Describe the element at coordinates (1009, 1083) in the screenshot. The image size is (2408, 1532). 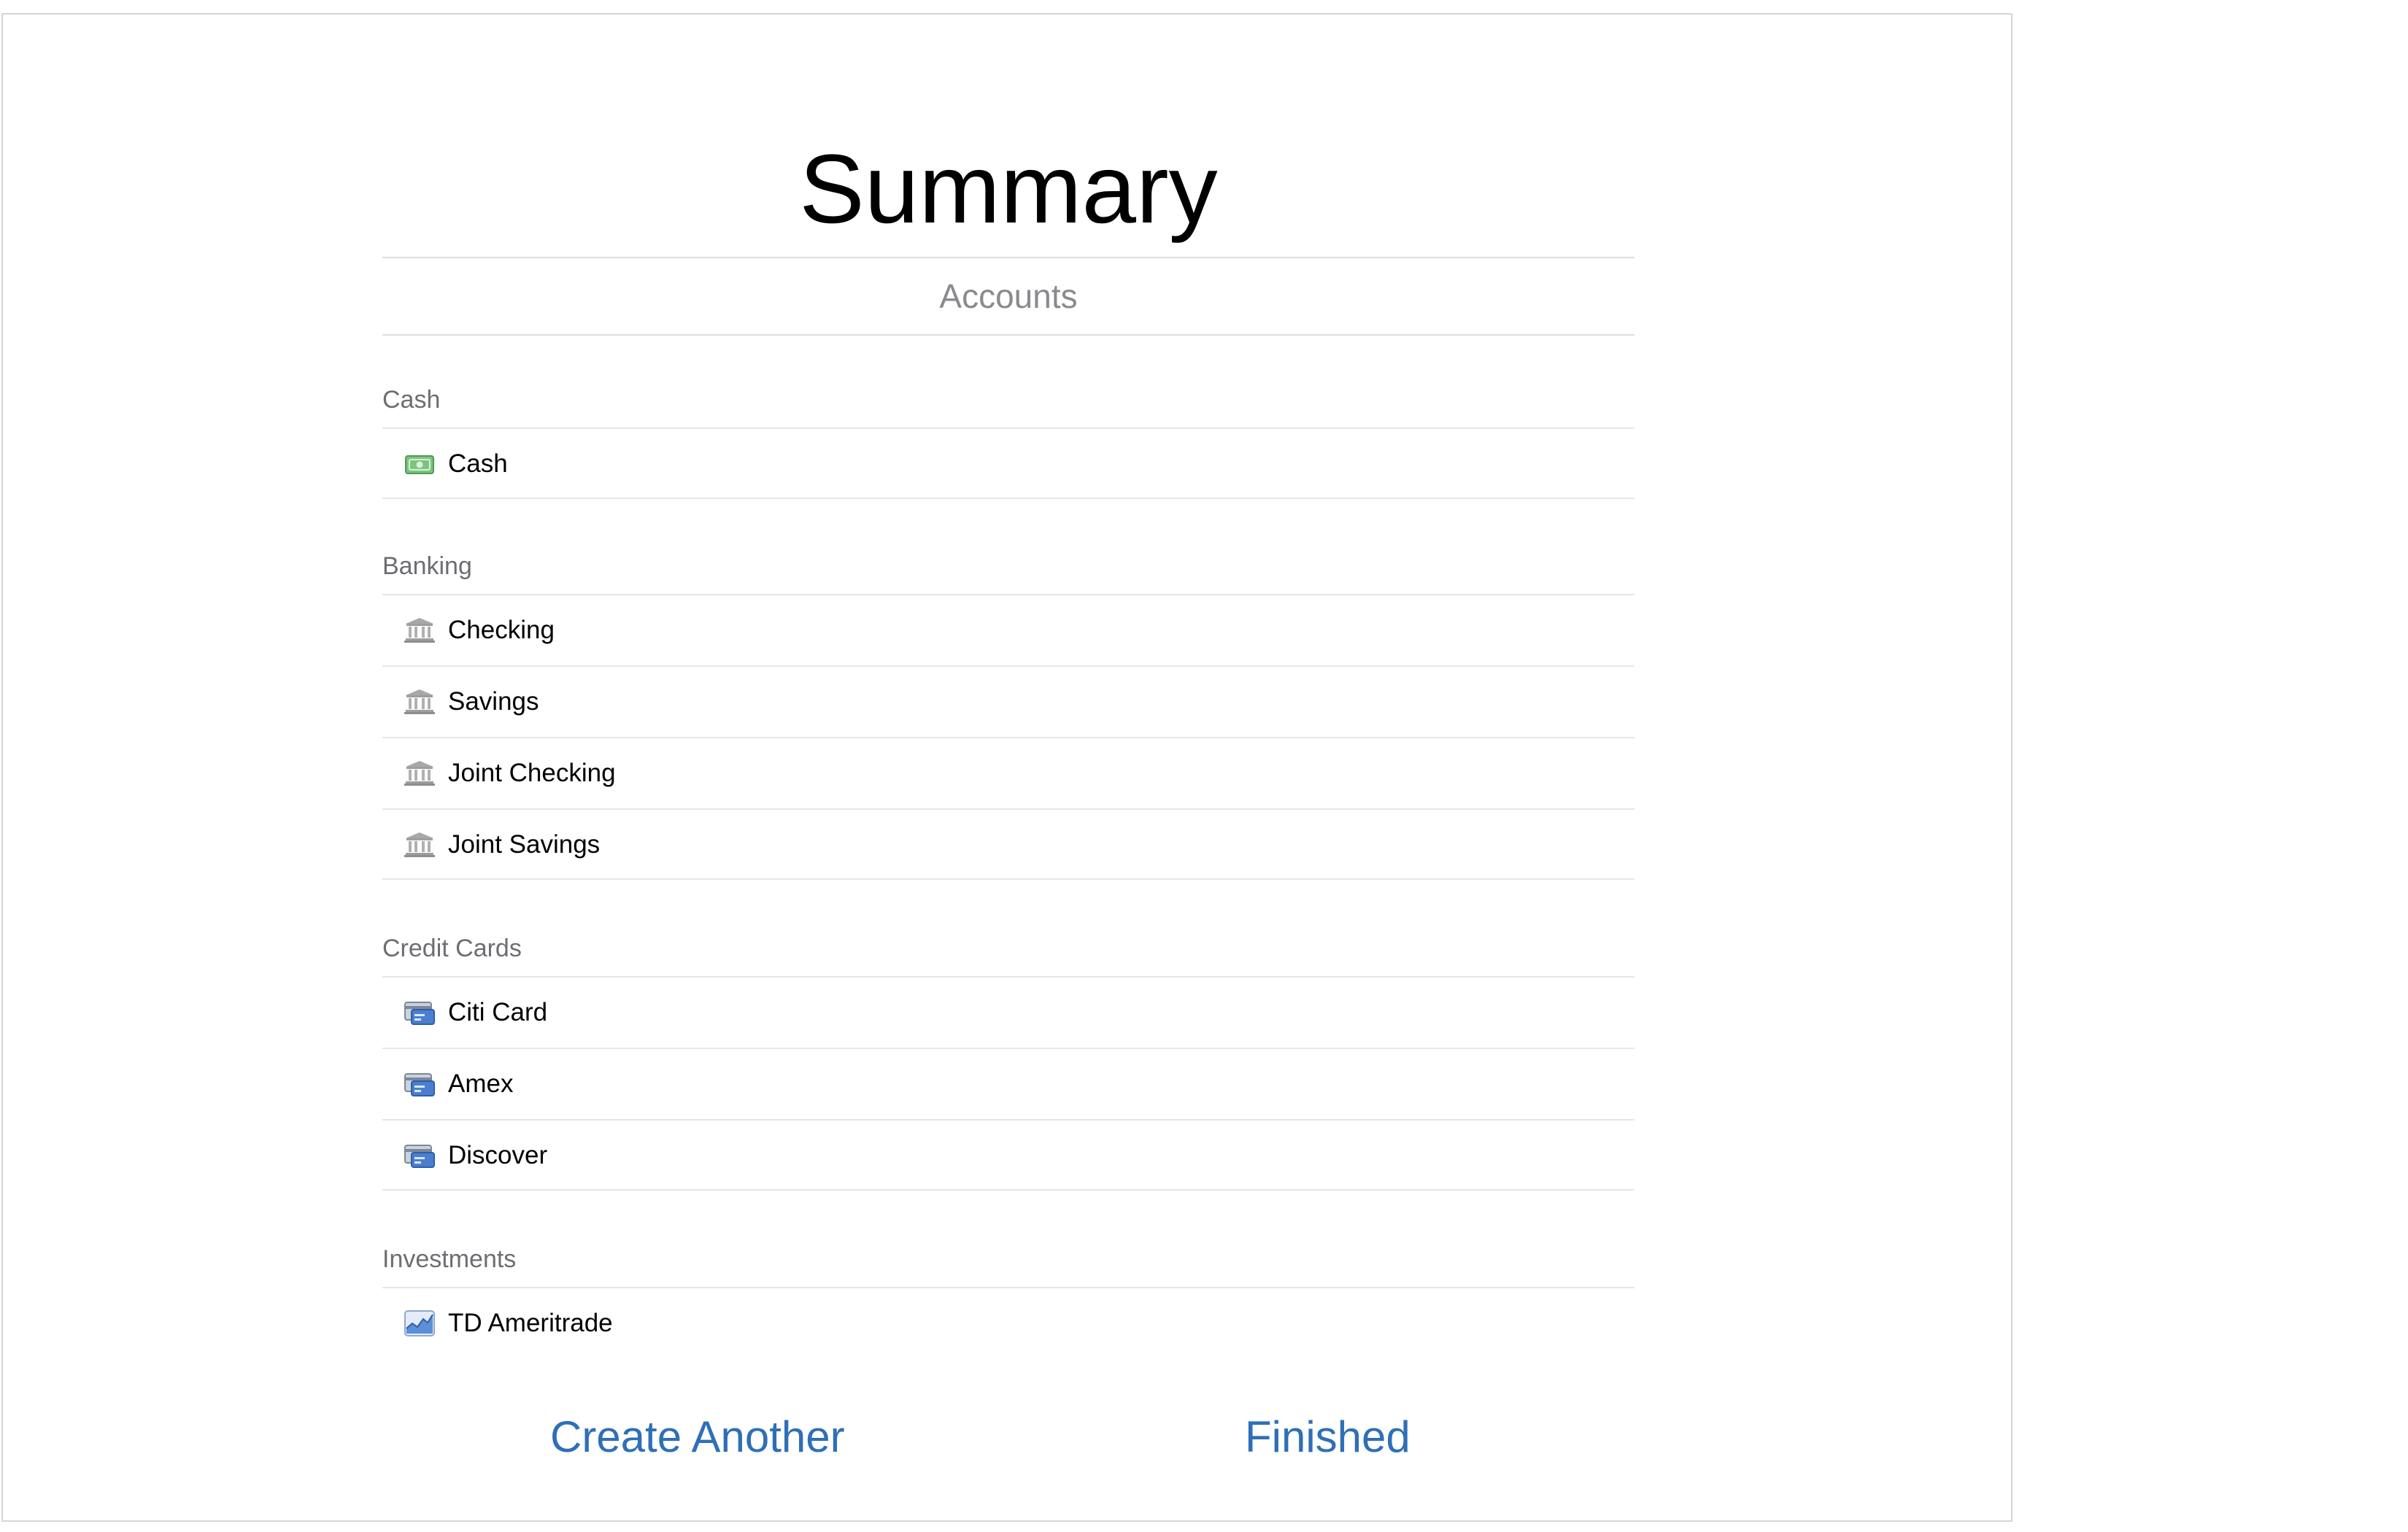
I see `account-row-amex: Amex` at that location.